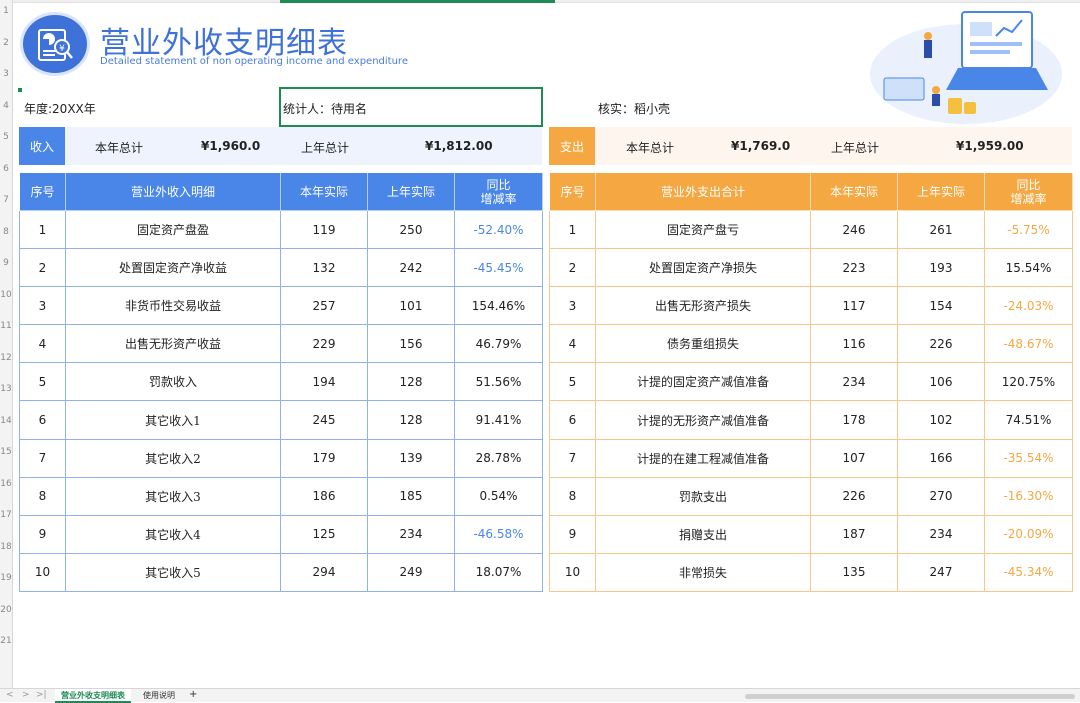 The height and width of the screenshot is (703, 1080). What do you see at coordinates (703, 268) in the screenshot?
I see `item-name-cell: 处置固定资产净损失` at bounding box center [703, 268].